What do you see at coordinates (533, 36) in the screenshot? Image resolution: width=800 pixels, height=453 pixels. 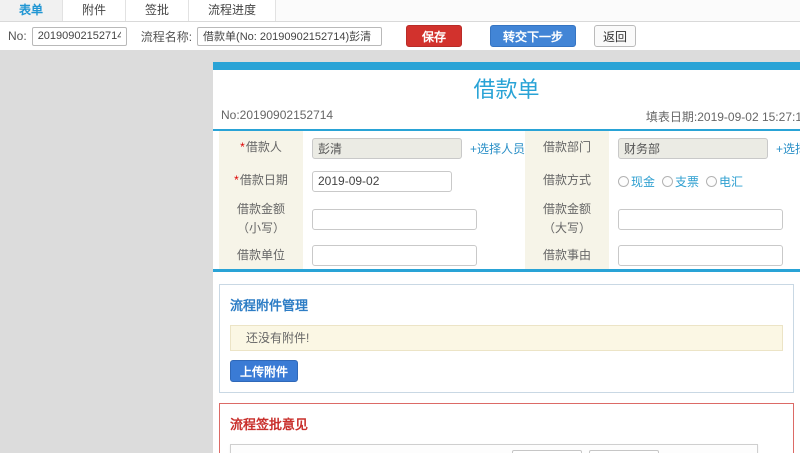 I see `next-step-button: 转交下一步` at bounding box center [533, 36].